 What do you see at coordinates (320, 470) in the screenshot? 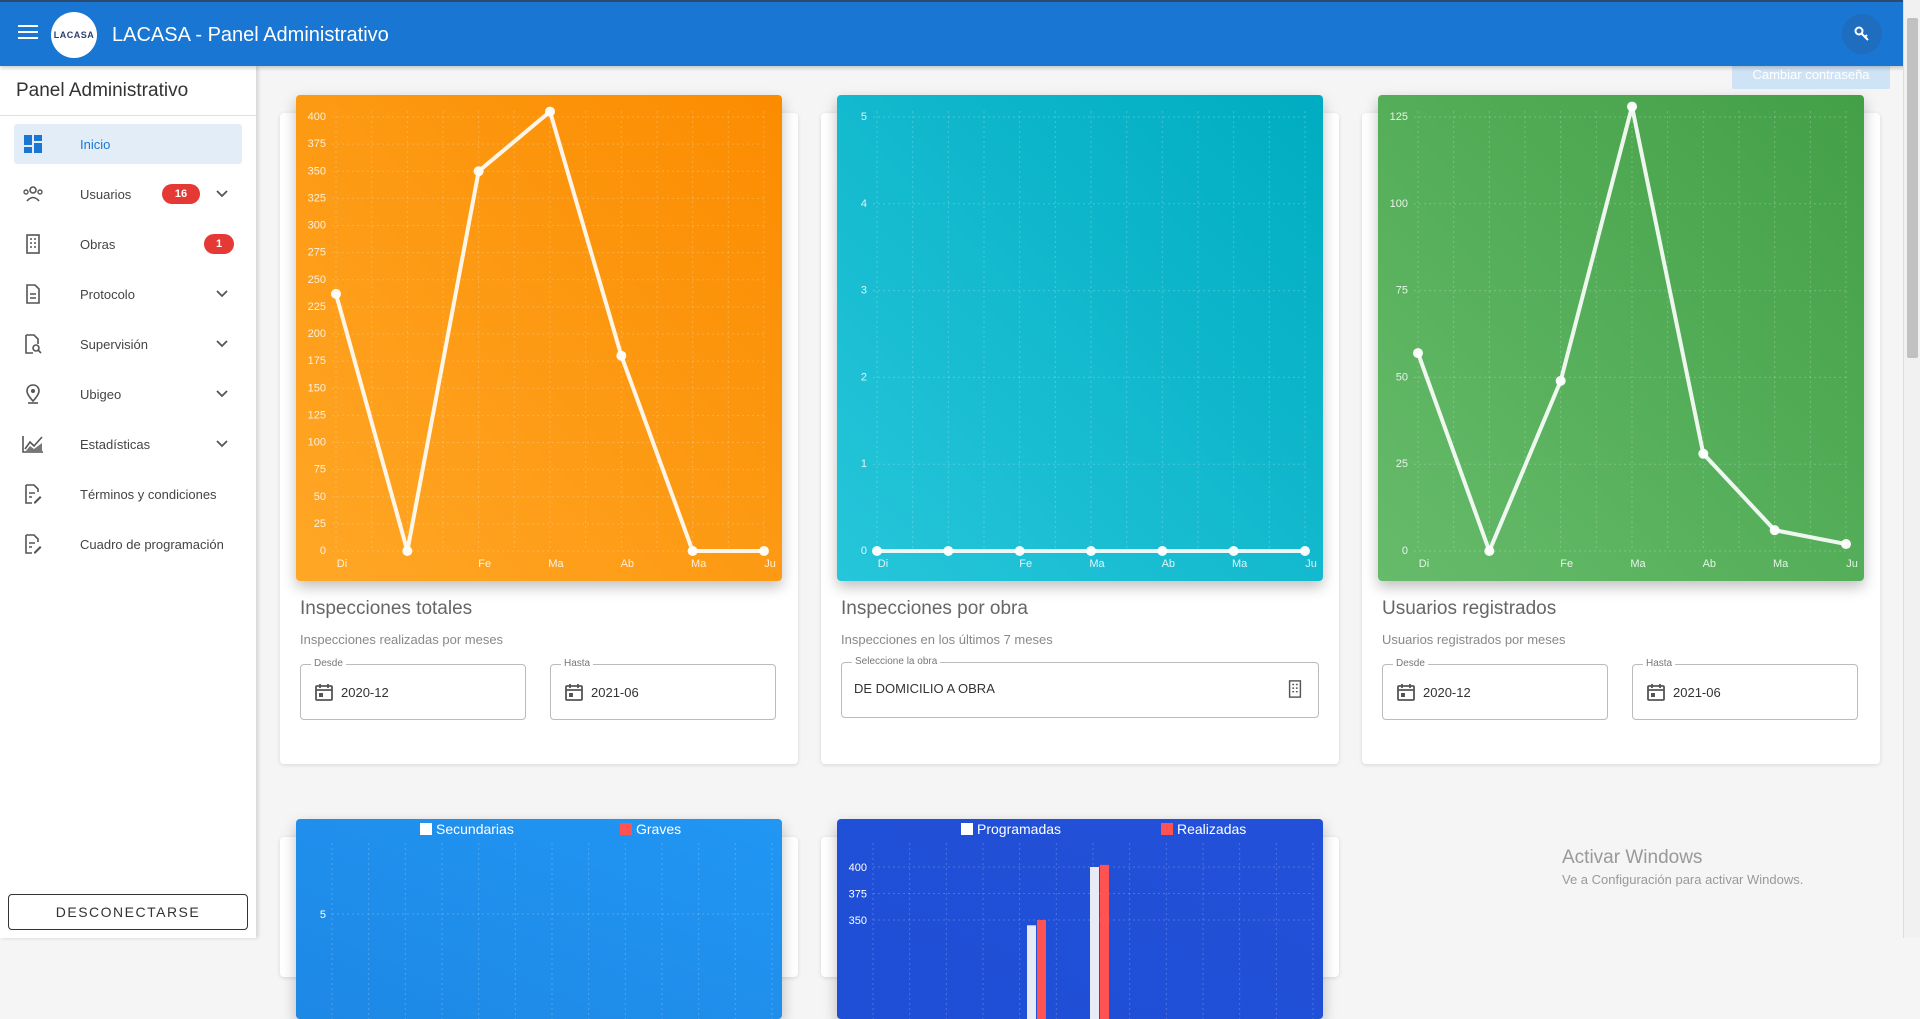
I see `y-tick-label: 75` at bounding box center [320, 470].